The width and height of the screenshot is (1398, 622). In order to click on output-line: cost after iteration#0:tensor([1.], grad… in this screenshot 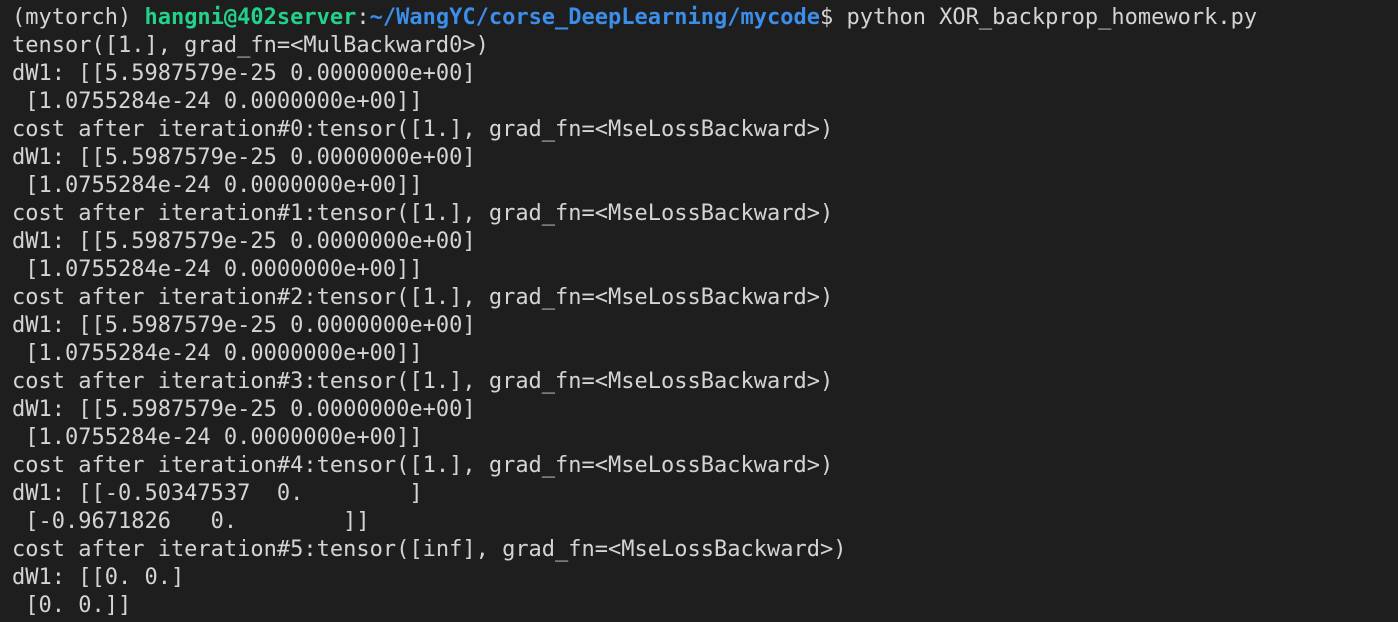, I will do `click(423, 129)`.